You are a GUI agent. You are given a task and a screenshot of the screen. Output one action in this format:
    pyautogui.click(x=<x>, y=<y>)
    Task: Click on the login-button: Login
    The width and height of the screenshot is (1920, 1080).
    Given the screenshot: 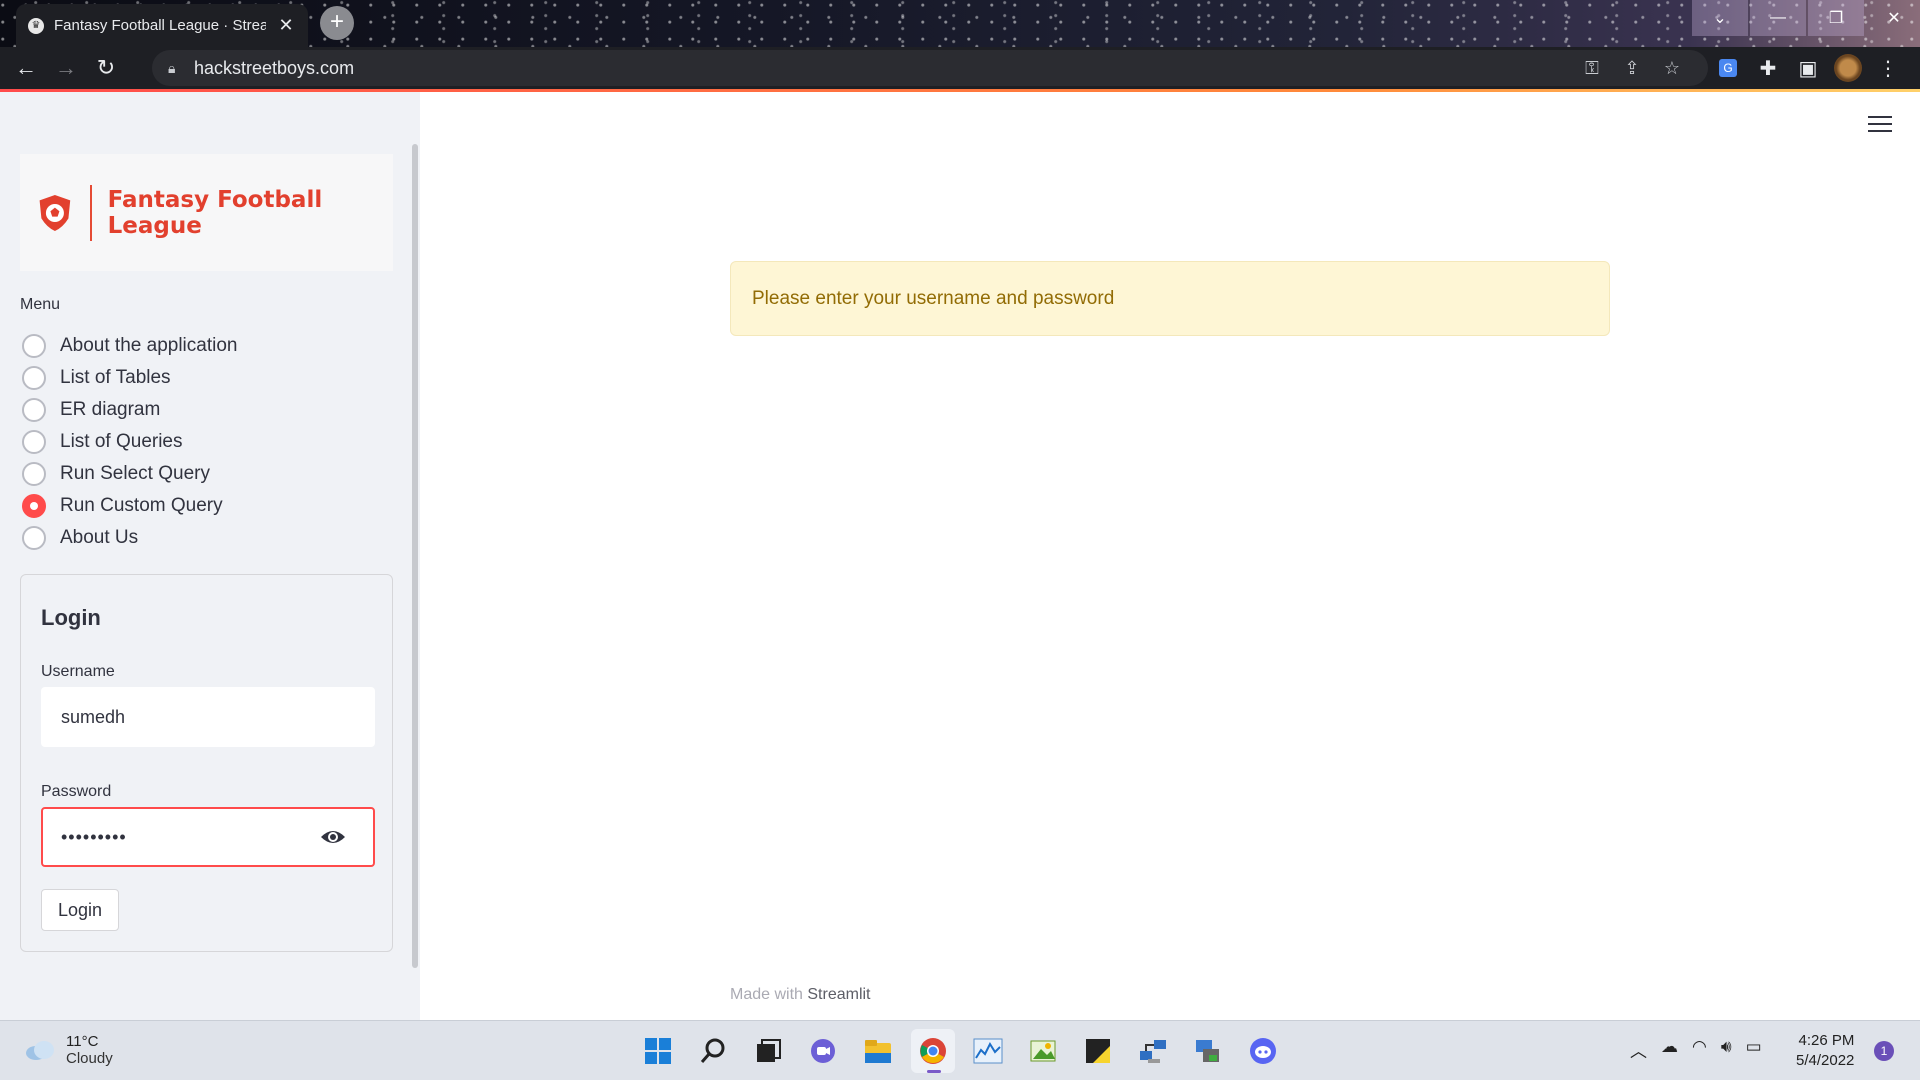 What is the action you would take?
    pyautogui.click(x=80, y=910)
    